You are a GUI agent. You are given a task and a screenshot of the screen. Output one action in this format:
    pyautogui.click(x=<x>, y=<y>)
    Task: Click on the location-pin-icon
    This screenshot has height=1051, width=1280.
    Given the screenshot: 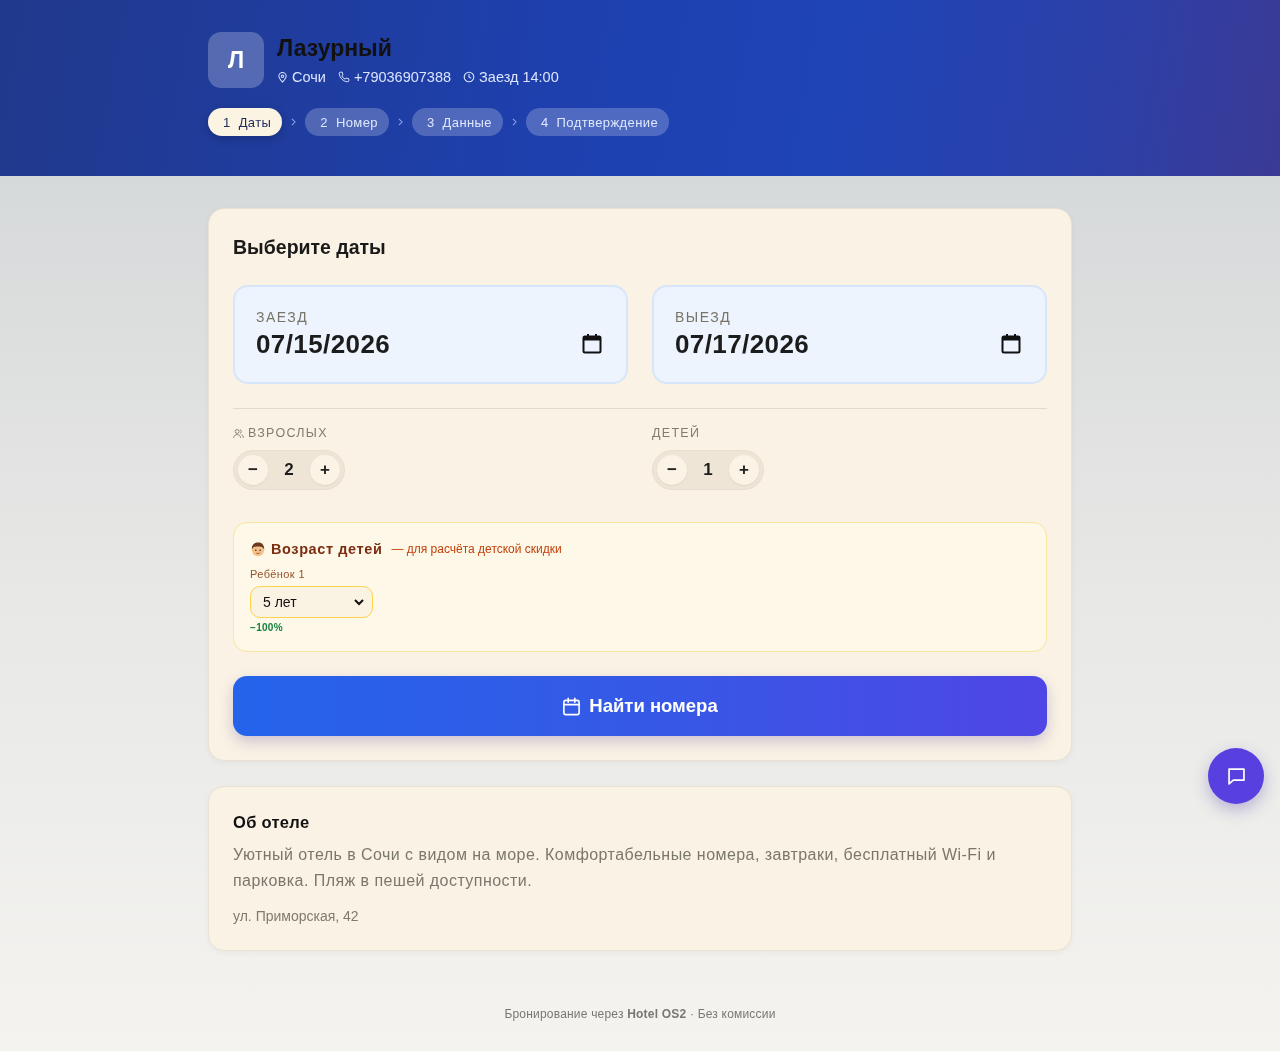 What is the action you would take?
    pyautogui.click(x=282, y=77)
    